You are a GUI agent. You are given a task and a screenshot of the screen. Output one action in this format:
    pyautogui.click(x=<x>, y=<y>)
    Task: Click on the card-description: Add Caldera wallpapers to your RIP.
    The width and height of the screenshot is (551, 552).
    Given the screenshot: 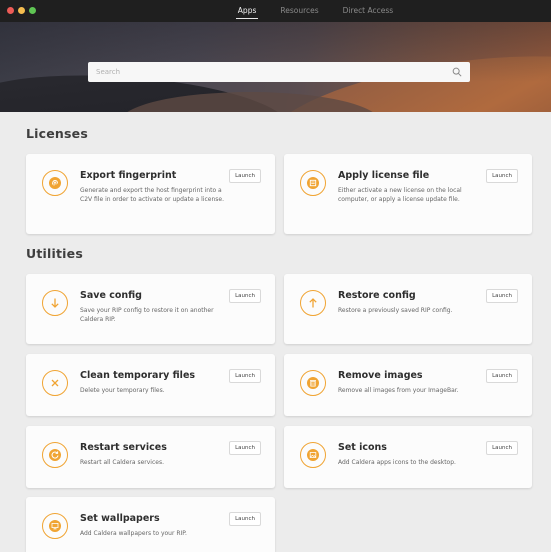 What is the action you would take?
    pyautogui.click(x=133, y=533)
    